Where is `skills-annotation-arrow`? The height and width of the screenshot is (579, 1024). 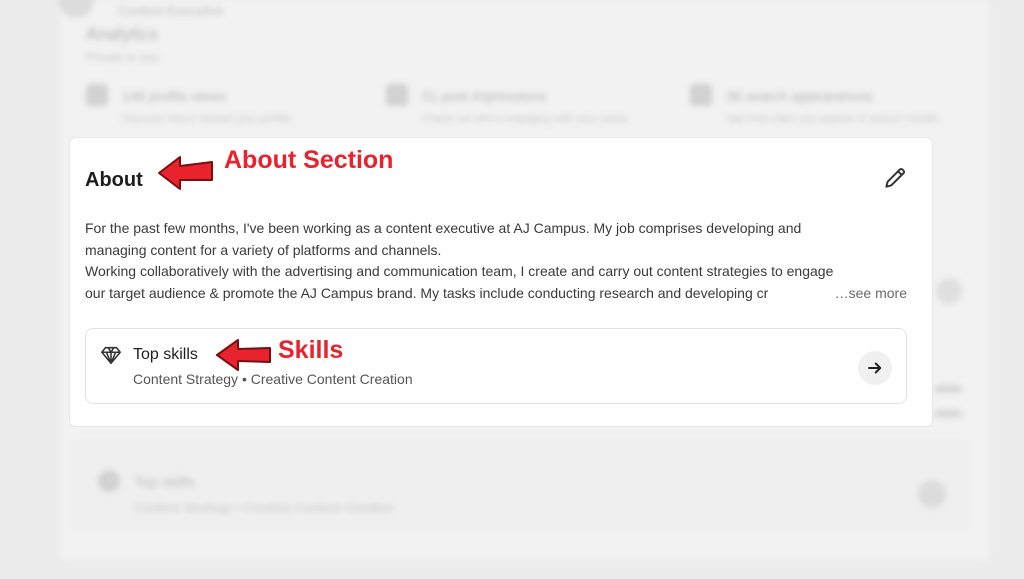
skills-annotation-arrow is located at coordinates (243, 355).